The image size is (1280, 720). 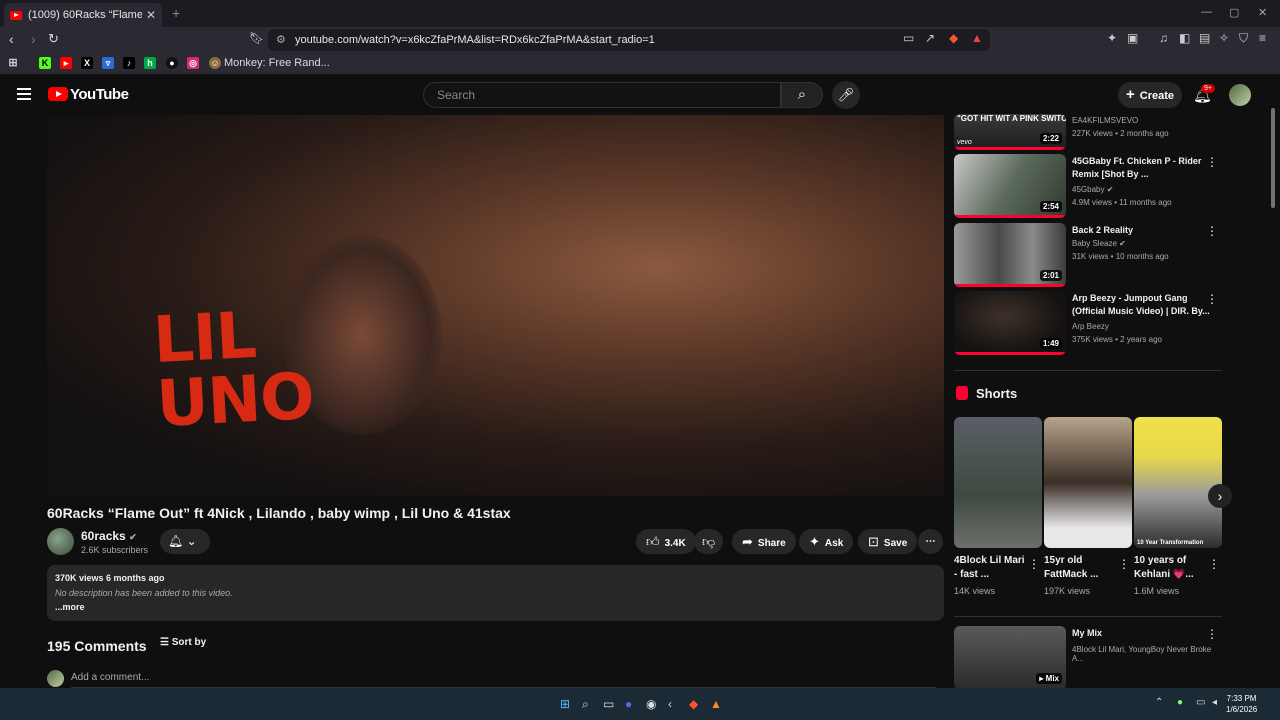 What do you see at coordinates (602, 95) in the screenshot?
I see `search-input: Search` at bounding box center [602, 95].